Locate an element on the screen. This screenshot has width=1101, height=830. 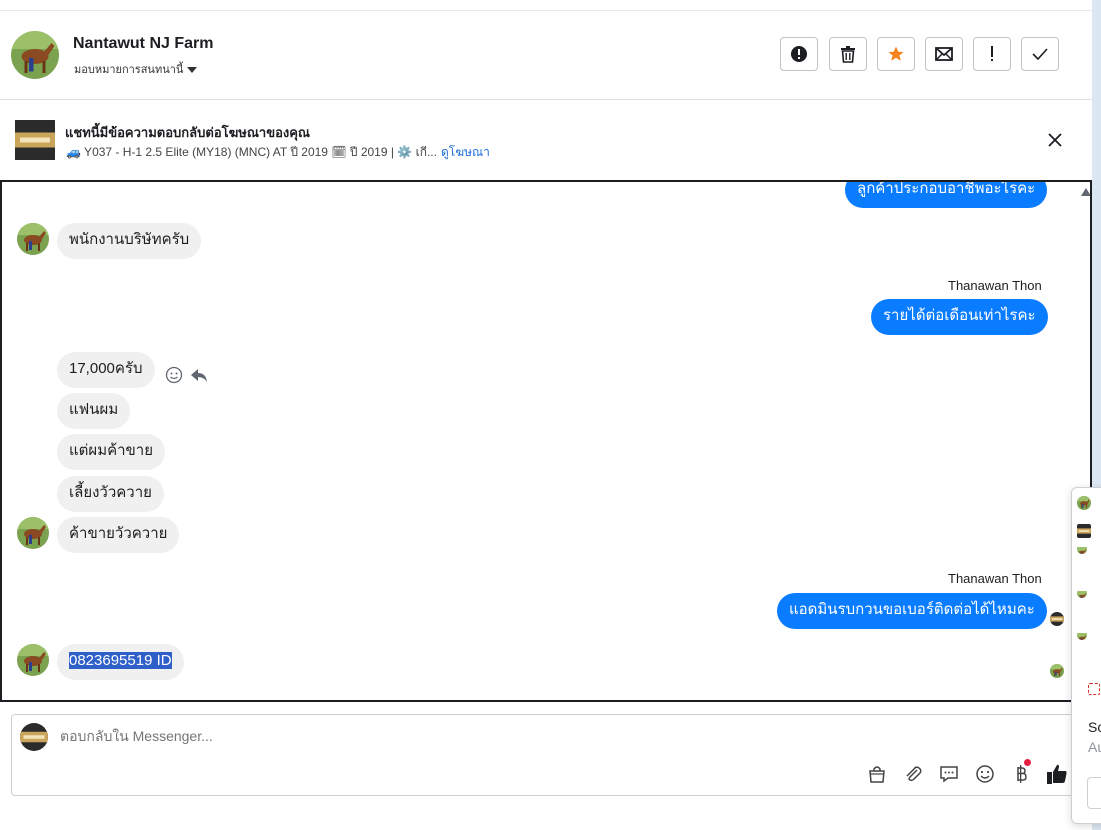
message-incoming: แต่ผมค้าขาย is located at coordinates (111, 452).